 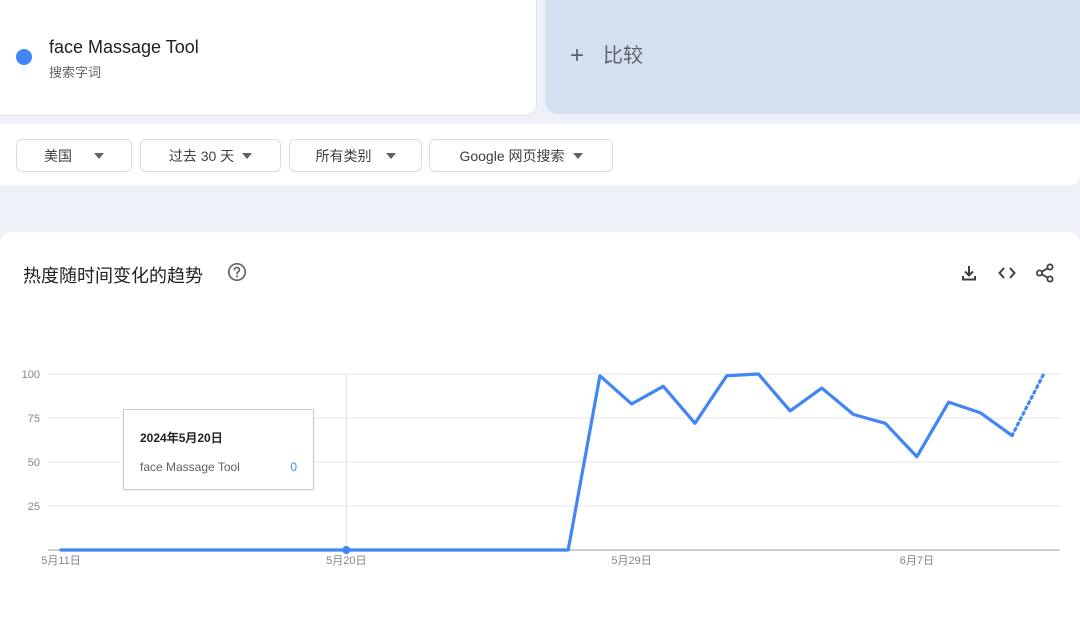 I want to click on search-term-card: face Massage Tool 搜索字词, so click(x=268, y=58).